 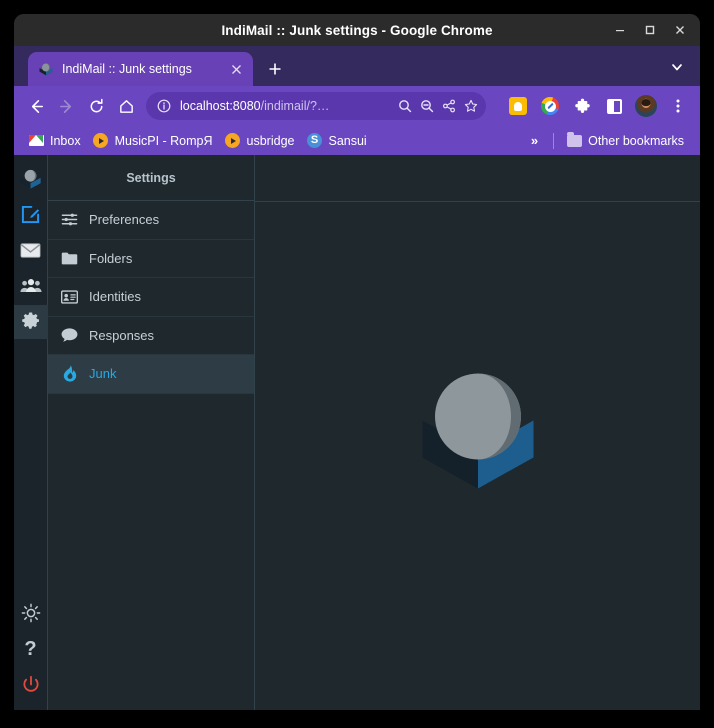 What do you see at coordinates (31, 322) in the screenshot?
I see `sidebar-item-settings` at bounding box center [31, 322].